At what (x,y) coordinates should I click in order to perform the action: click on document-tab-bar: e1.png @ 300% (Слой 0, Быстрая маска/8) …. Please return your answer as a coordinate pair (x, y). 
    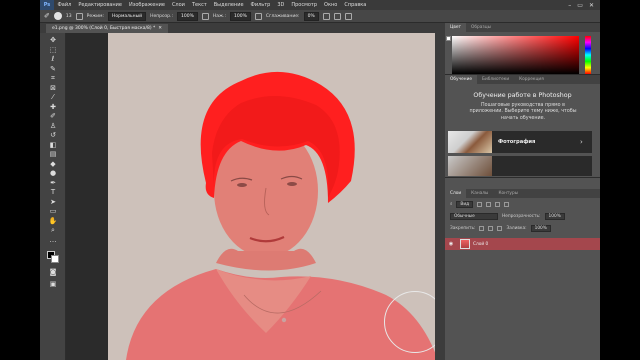
    Looking at the image, I should click on (245, 28).